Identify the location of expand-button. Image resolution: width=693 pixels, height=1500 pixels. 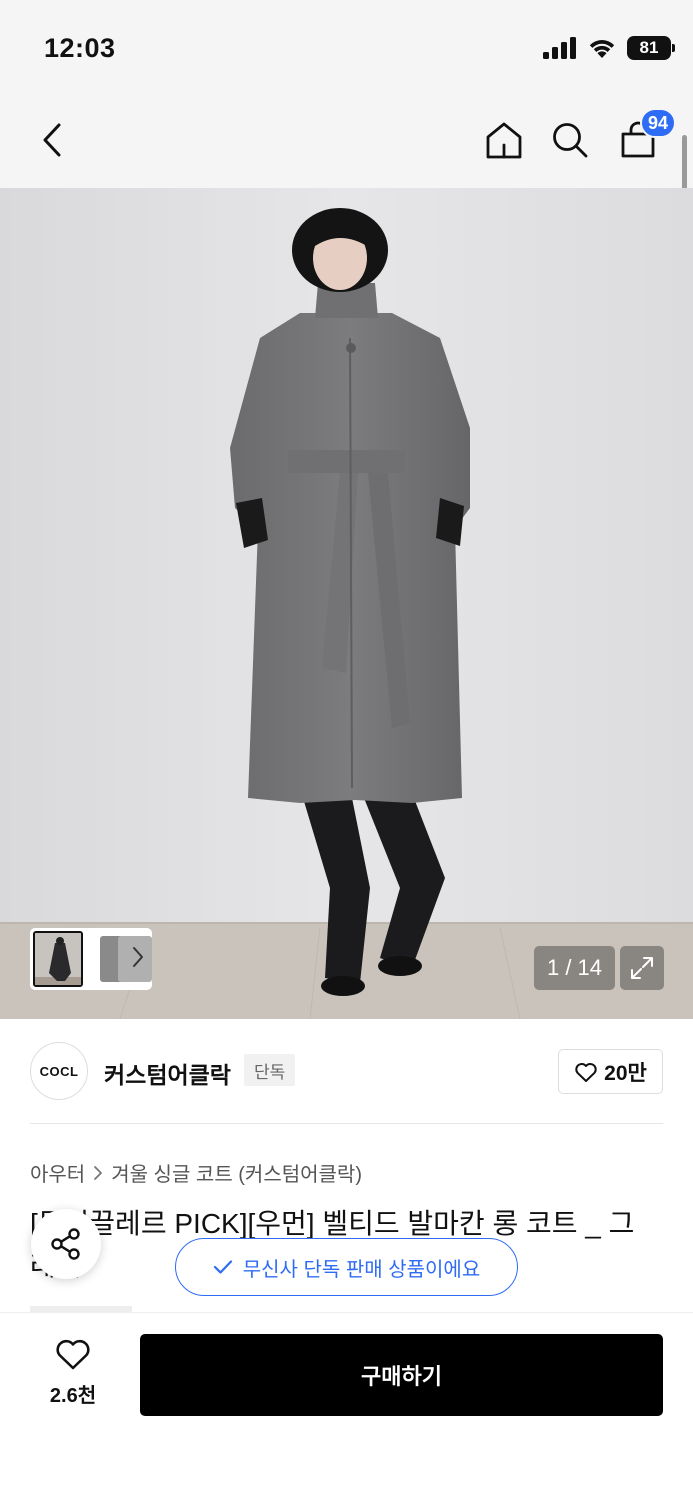
(642, 968).